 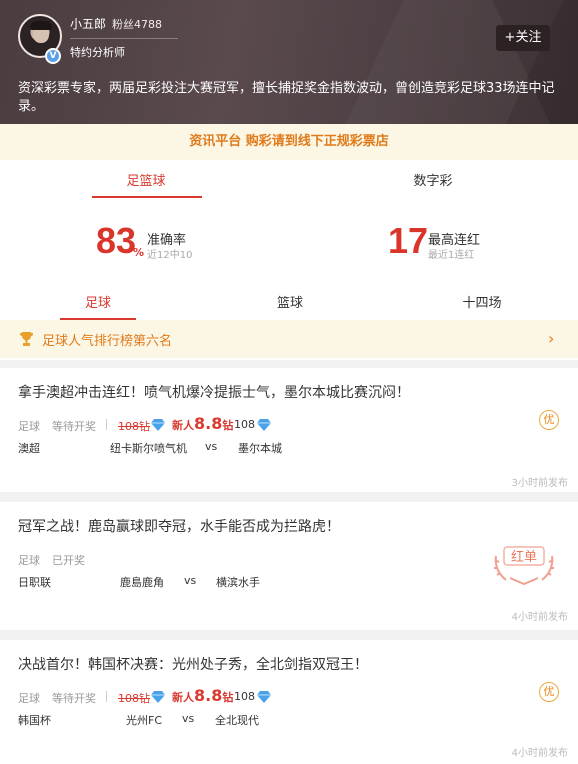 I want to click on follow-button: +关注, so click(x=523, y=38).